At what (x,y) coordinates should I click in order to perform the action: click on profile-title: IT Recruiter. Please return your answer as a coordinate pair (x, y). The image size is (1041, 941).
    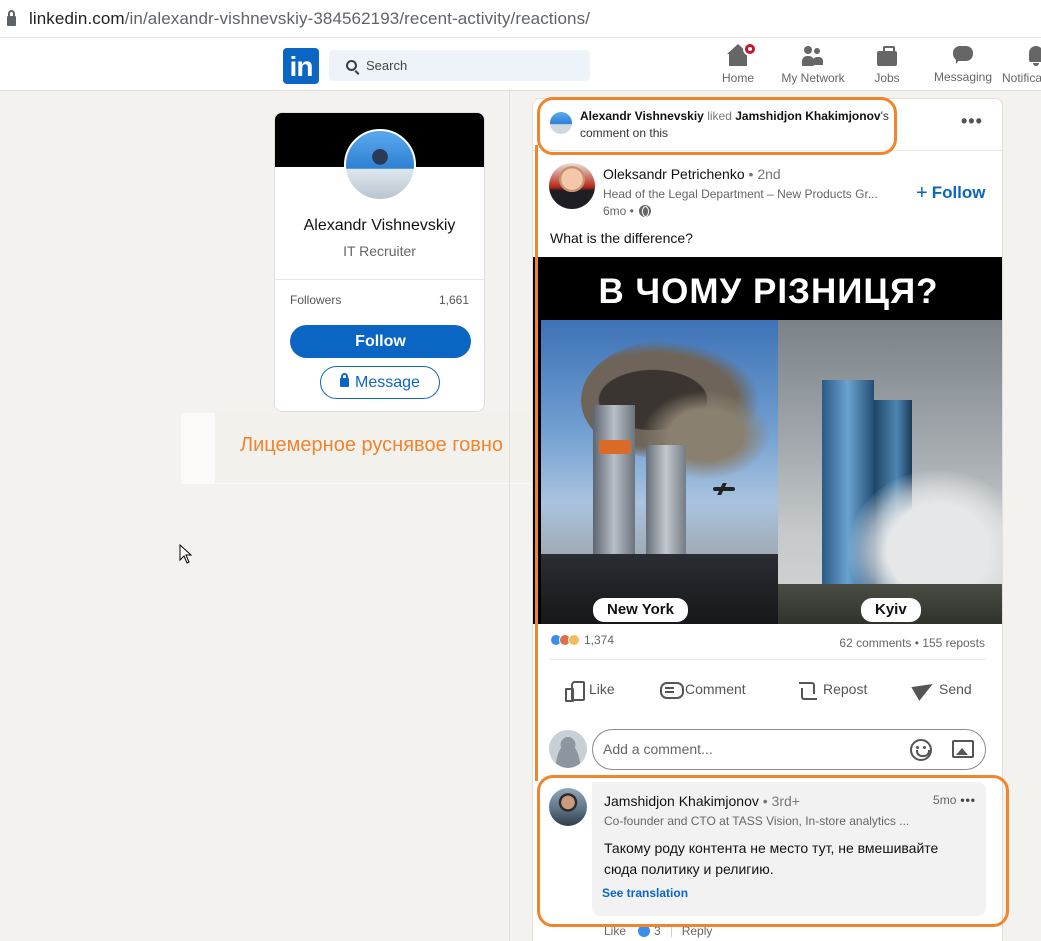
    Looking at the image, I should click on (379, 251).